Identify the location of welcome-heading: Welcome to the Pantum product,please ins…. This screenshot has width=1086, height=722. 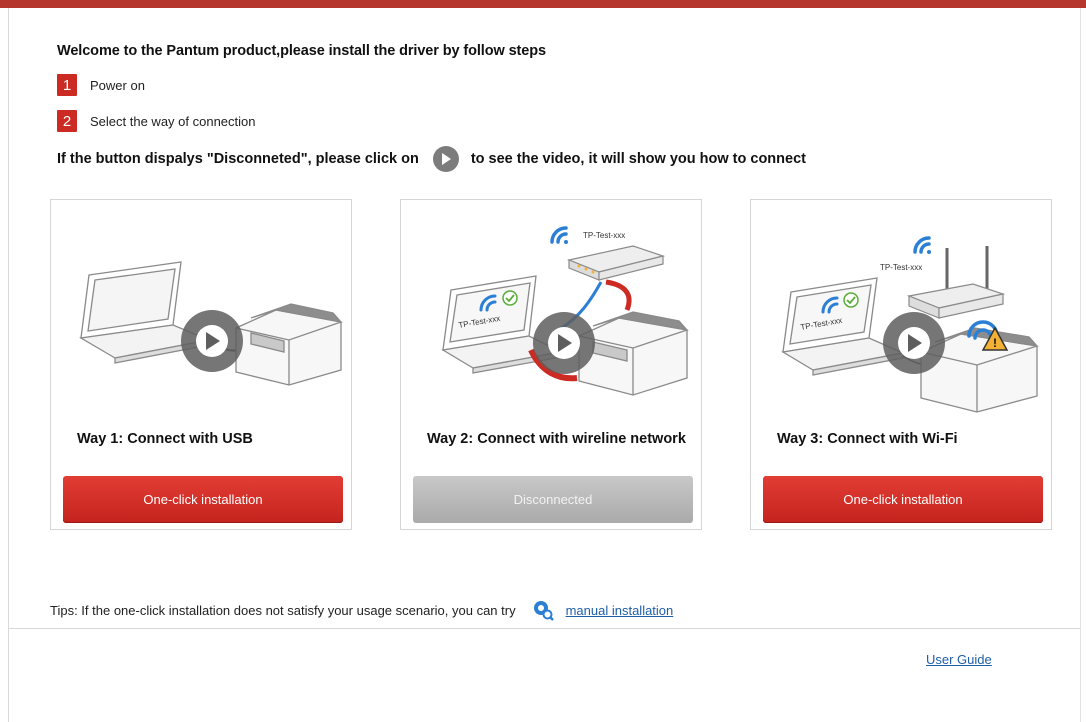
(301, 51).